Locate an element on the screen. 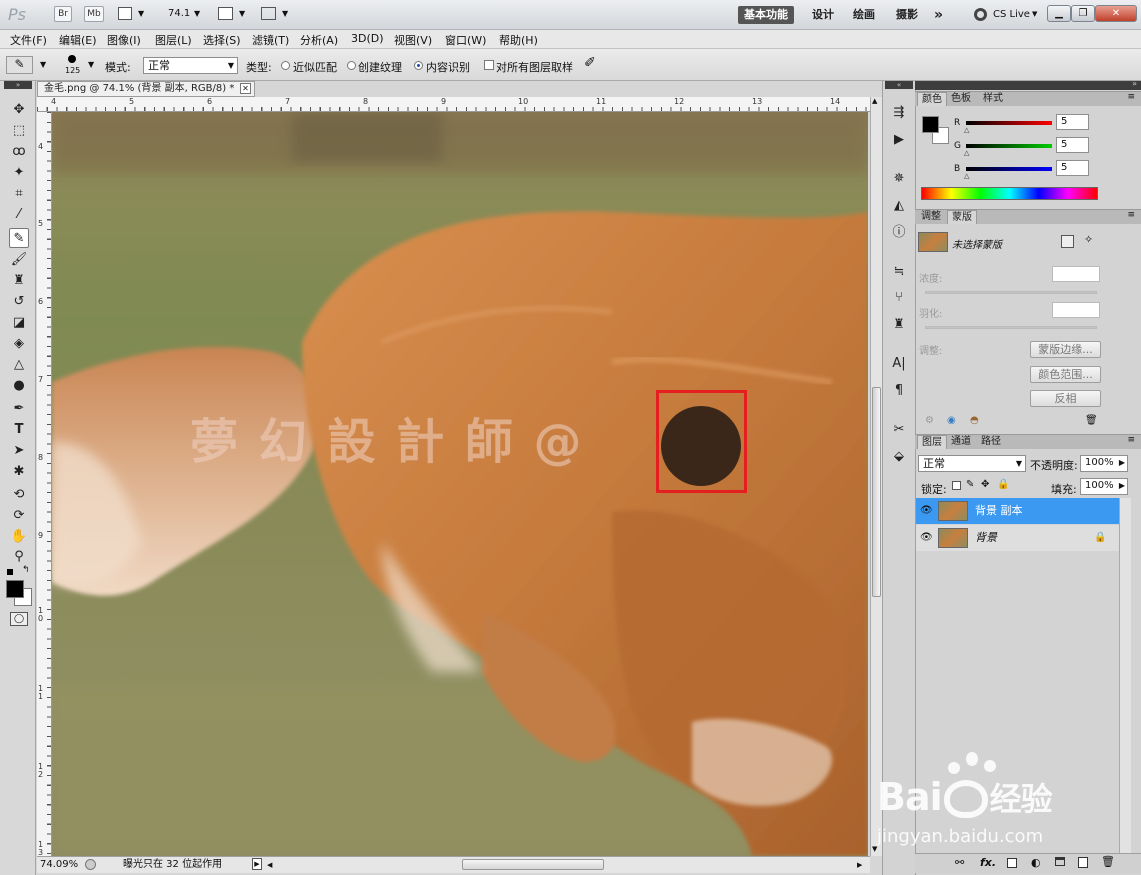  cs-live-icon is located at coordinates (980, 14).